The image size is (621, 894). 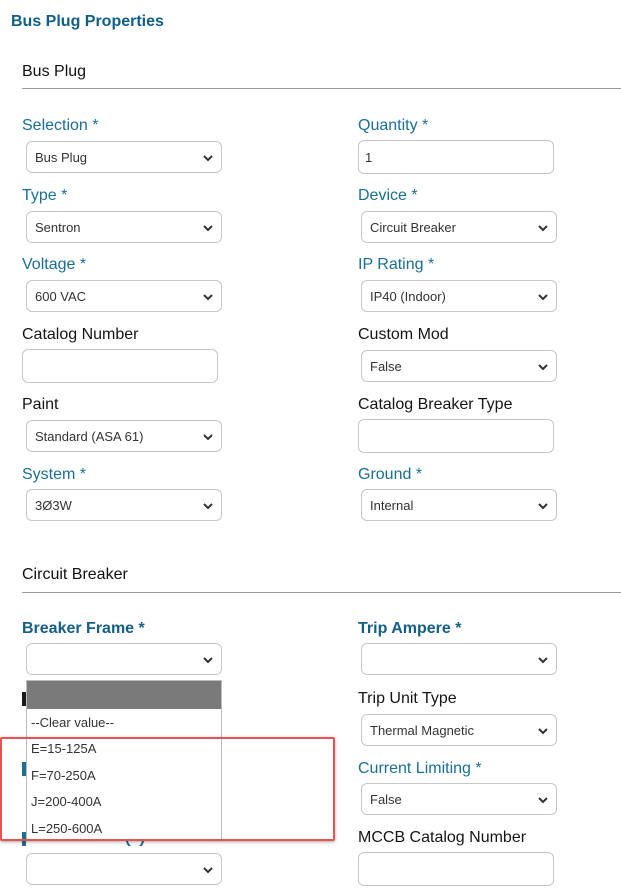 I want to click on custom-mod-label: Custom Mod, so click(x=403, y=334).